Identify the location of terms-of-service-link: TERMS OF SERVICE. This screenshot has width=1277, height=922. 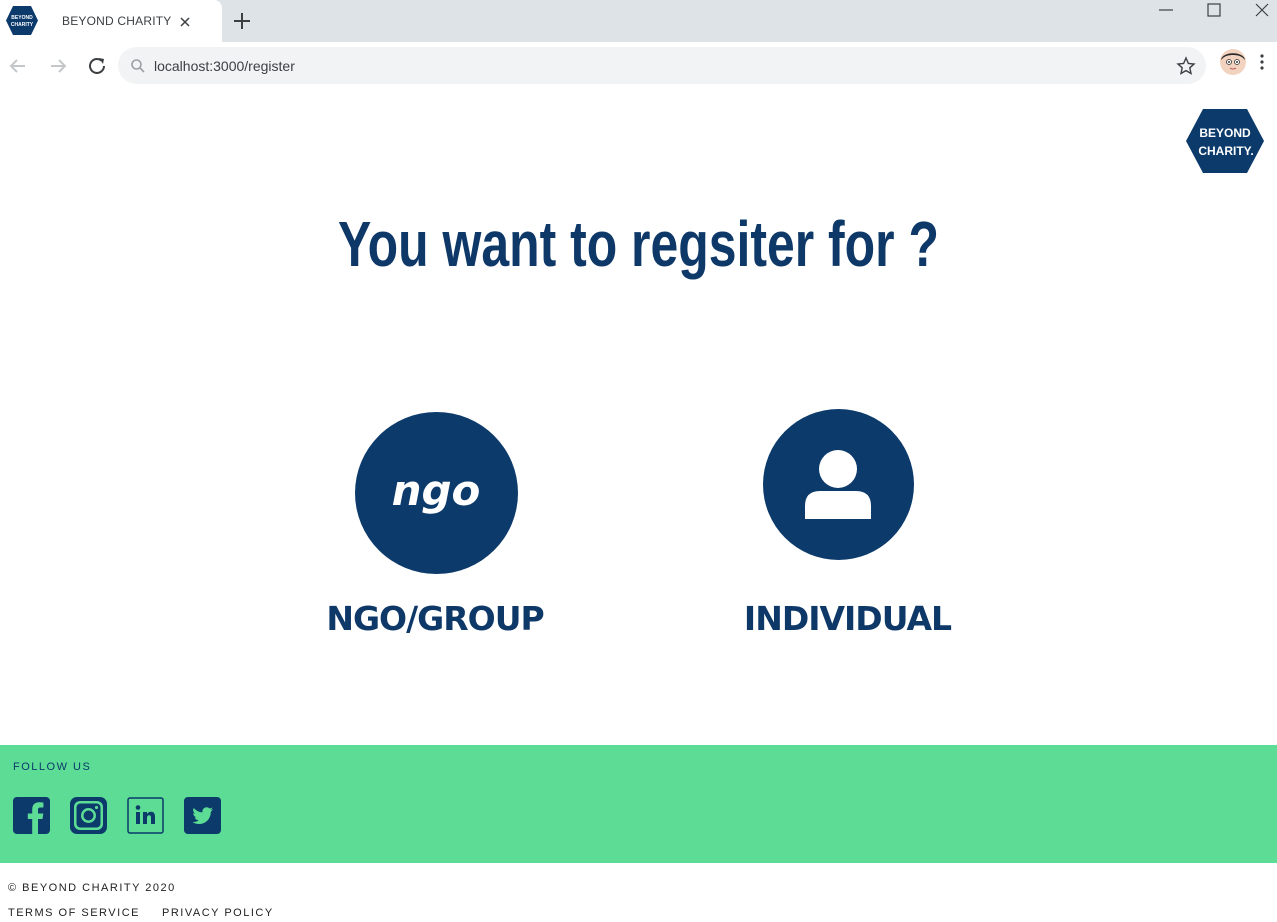
(74, 913).